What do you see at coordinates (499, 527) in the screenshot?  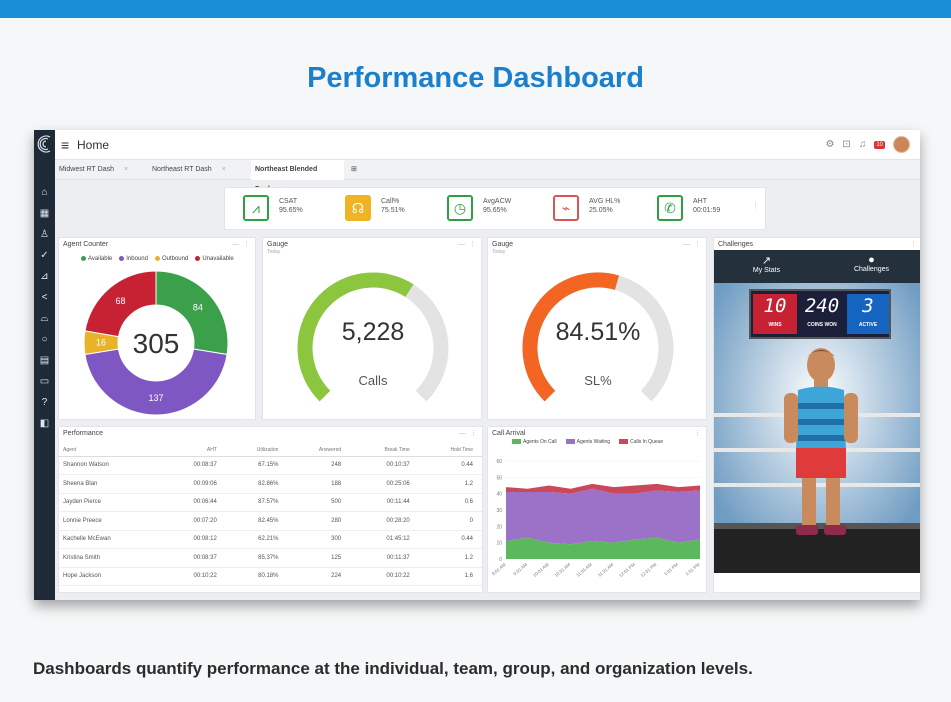 I see `y-tick-label: 20` at bounding box center [499, 527].